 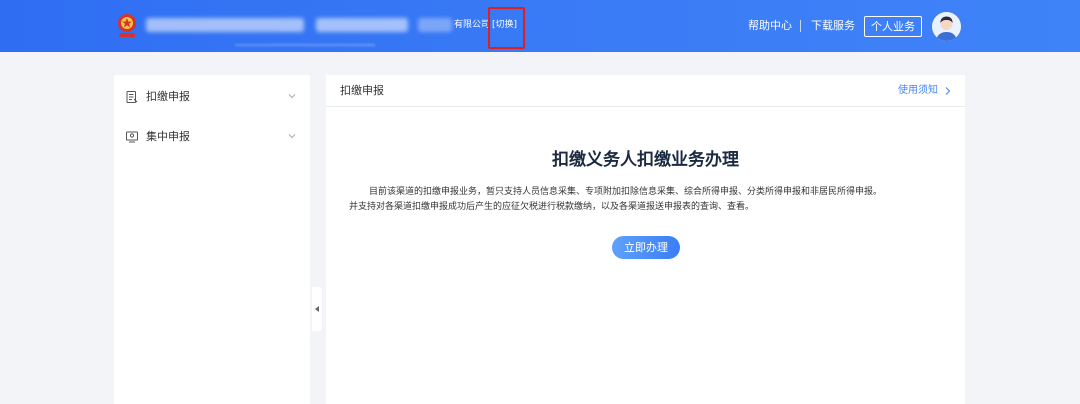 I want to click on sidebar: 扣缴申报 集中申报, so click(x=212, y=239).